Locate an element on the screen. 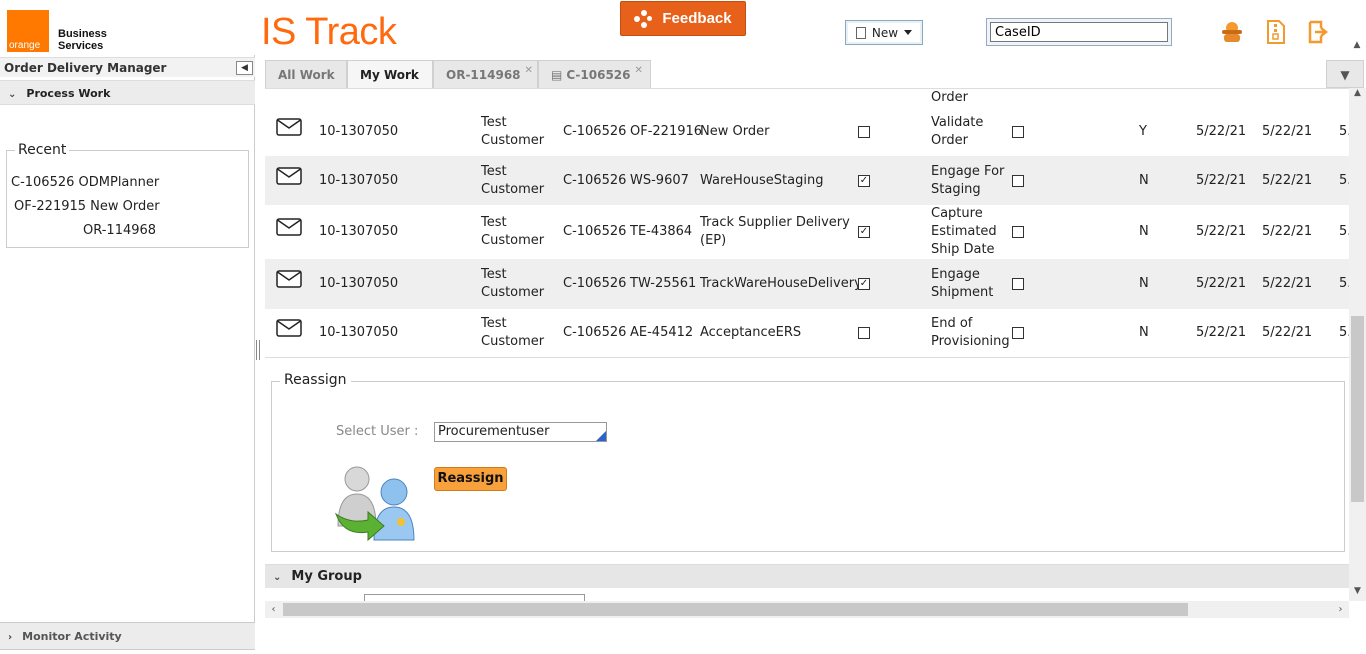 The width and height of the screenshot is (1366, 654). recent-legend: Recent is located at coordinates (42, 150).